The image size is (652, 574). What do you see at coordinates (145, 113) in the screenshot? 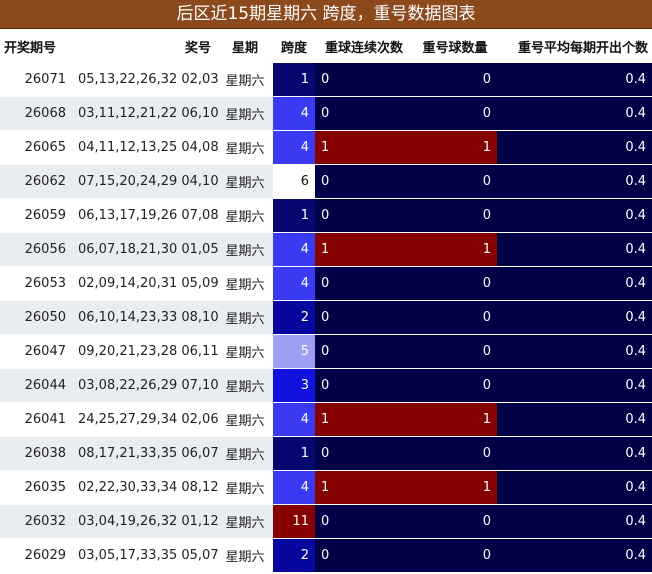
I see `numbers-cell: 03,11,12,21,22 06,10` at bounding box center [145, 113].